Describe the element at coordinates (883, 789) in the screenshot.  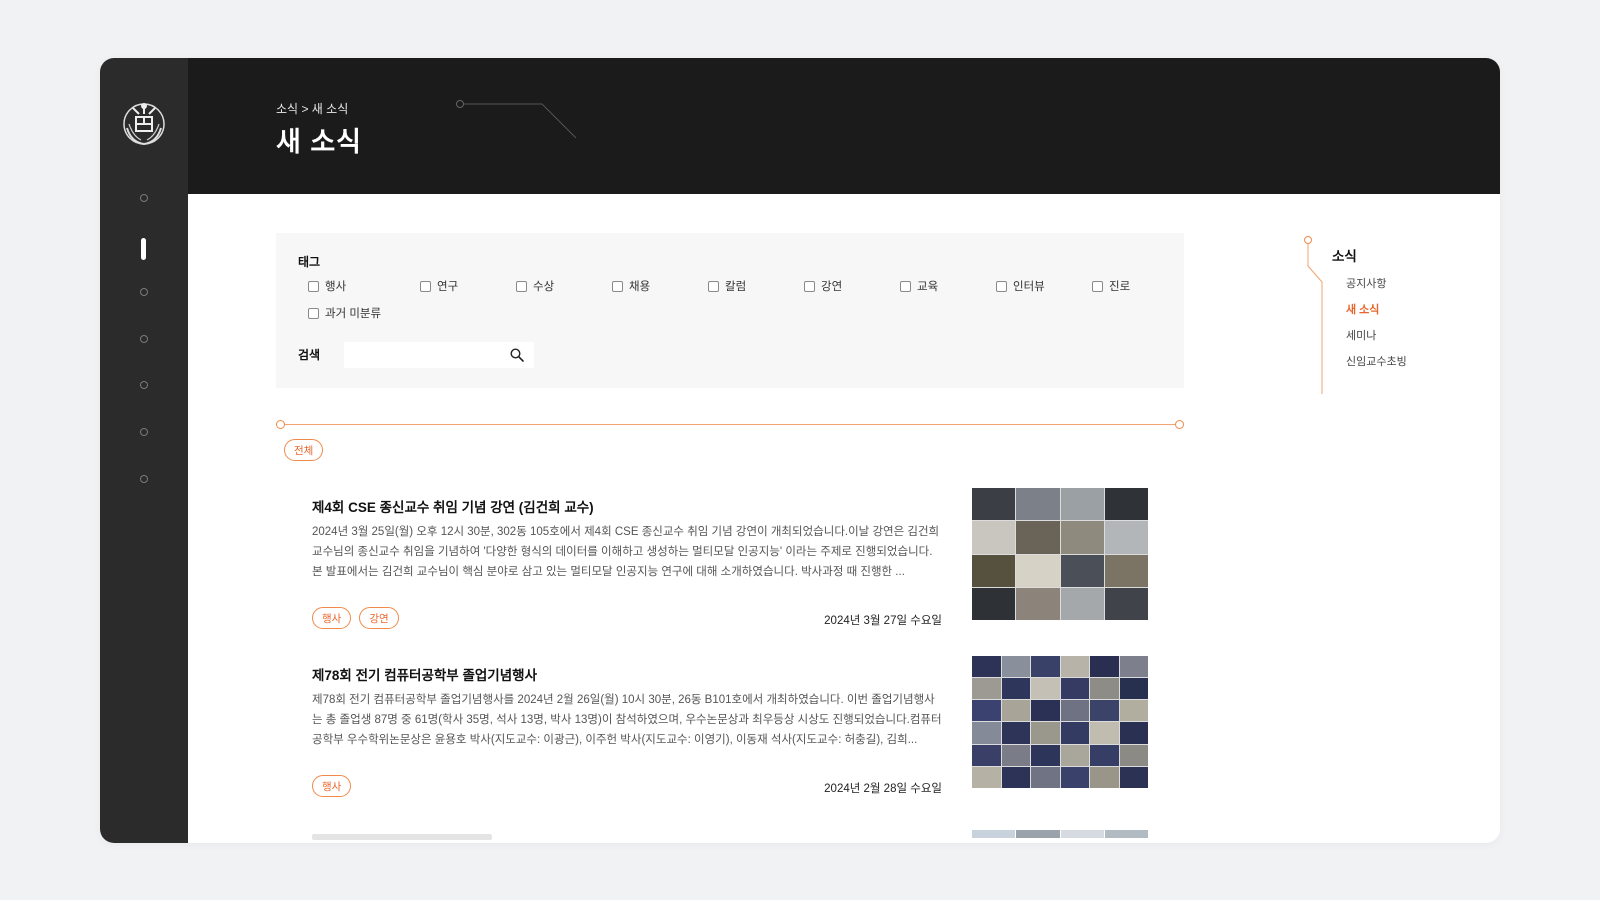
I see `post-date: 2024년 2월 28일 수요일` at that location.